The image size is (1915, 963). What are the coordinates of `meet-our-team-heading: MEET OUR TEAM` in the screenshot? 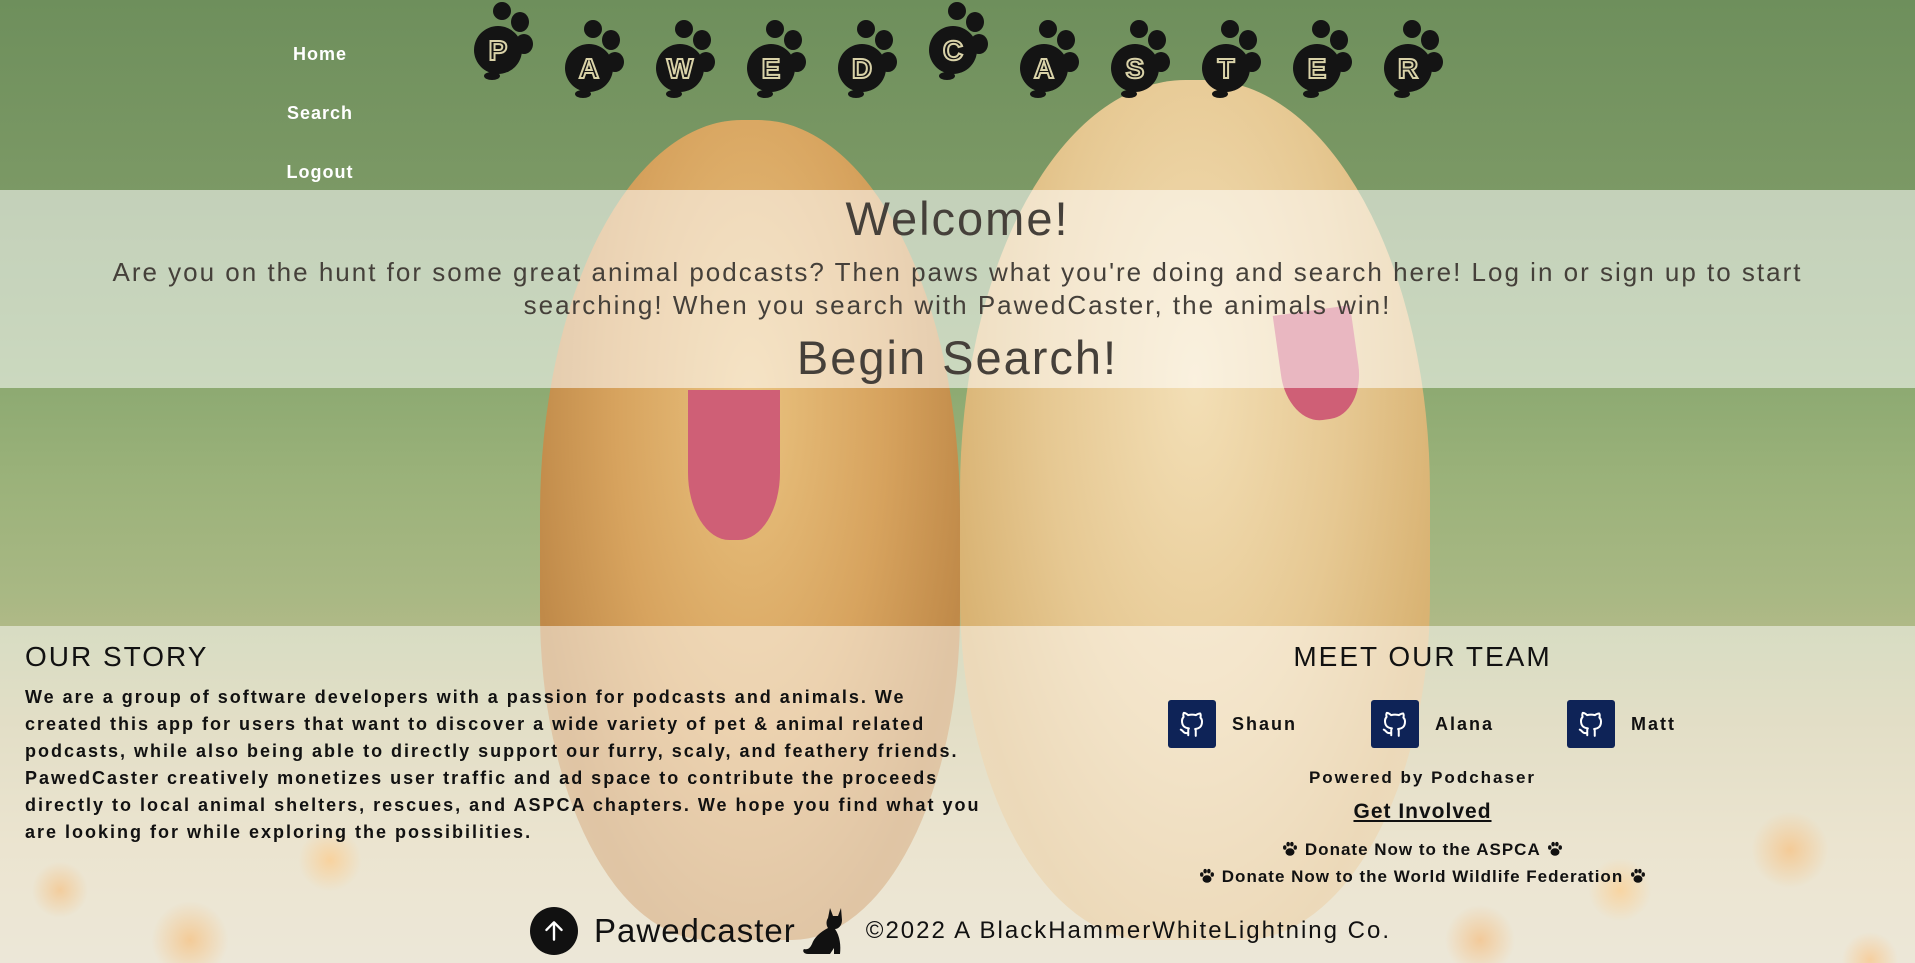 It's located at (1422, 656).